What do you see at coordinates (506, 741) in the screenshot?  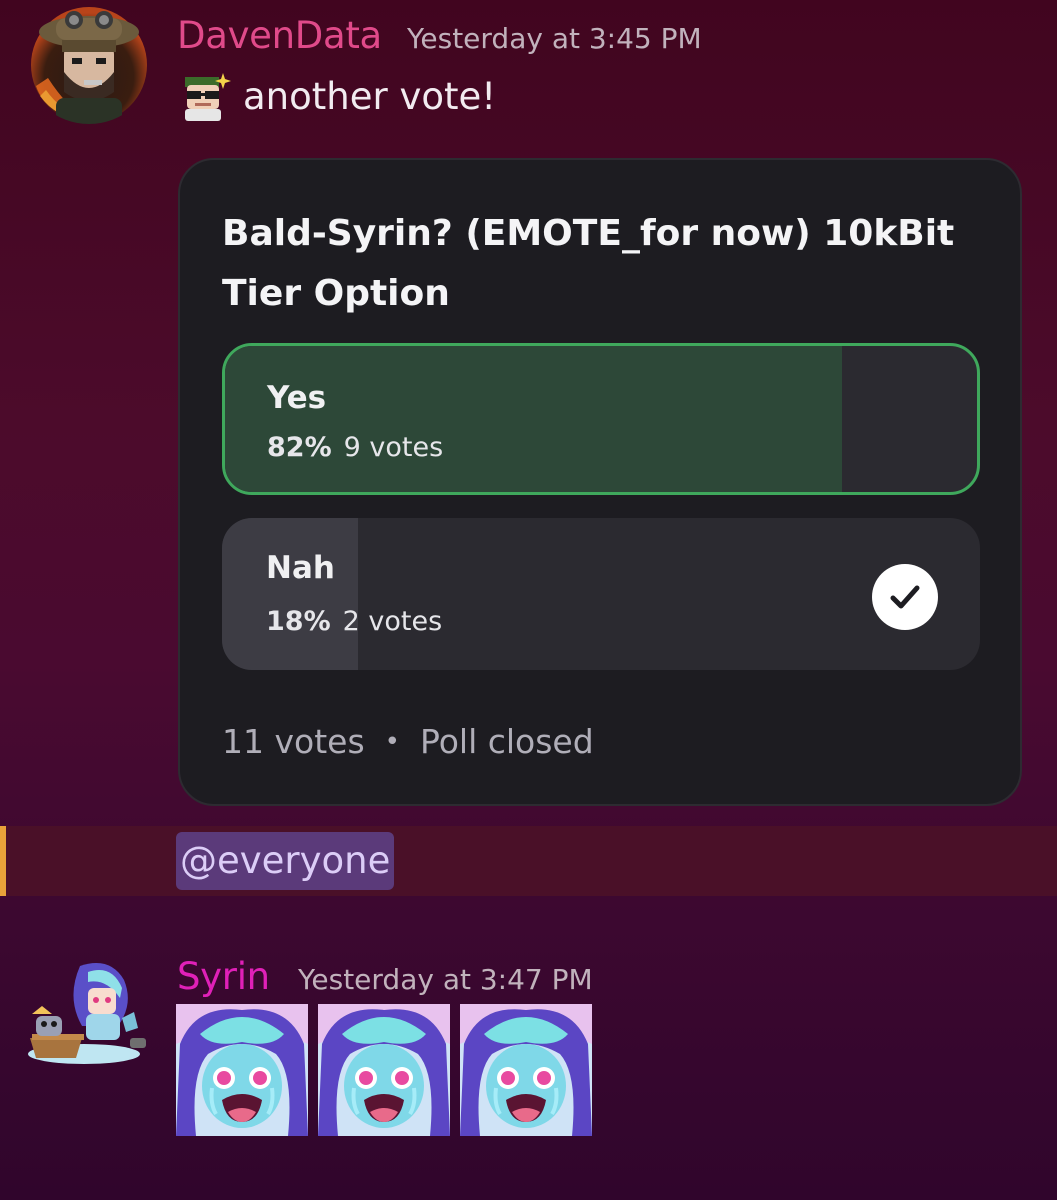 I see `poll-status: Poll closed` at bounding box center [506, 741].